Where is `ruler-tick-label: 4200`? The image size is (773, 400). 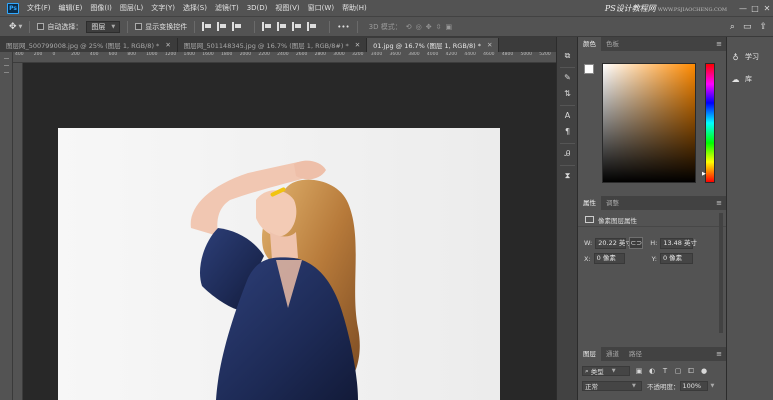
ruler-tick-label: 4200 is located at coordinates (451, 54).